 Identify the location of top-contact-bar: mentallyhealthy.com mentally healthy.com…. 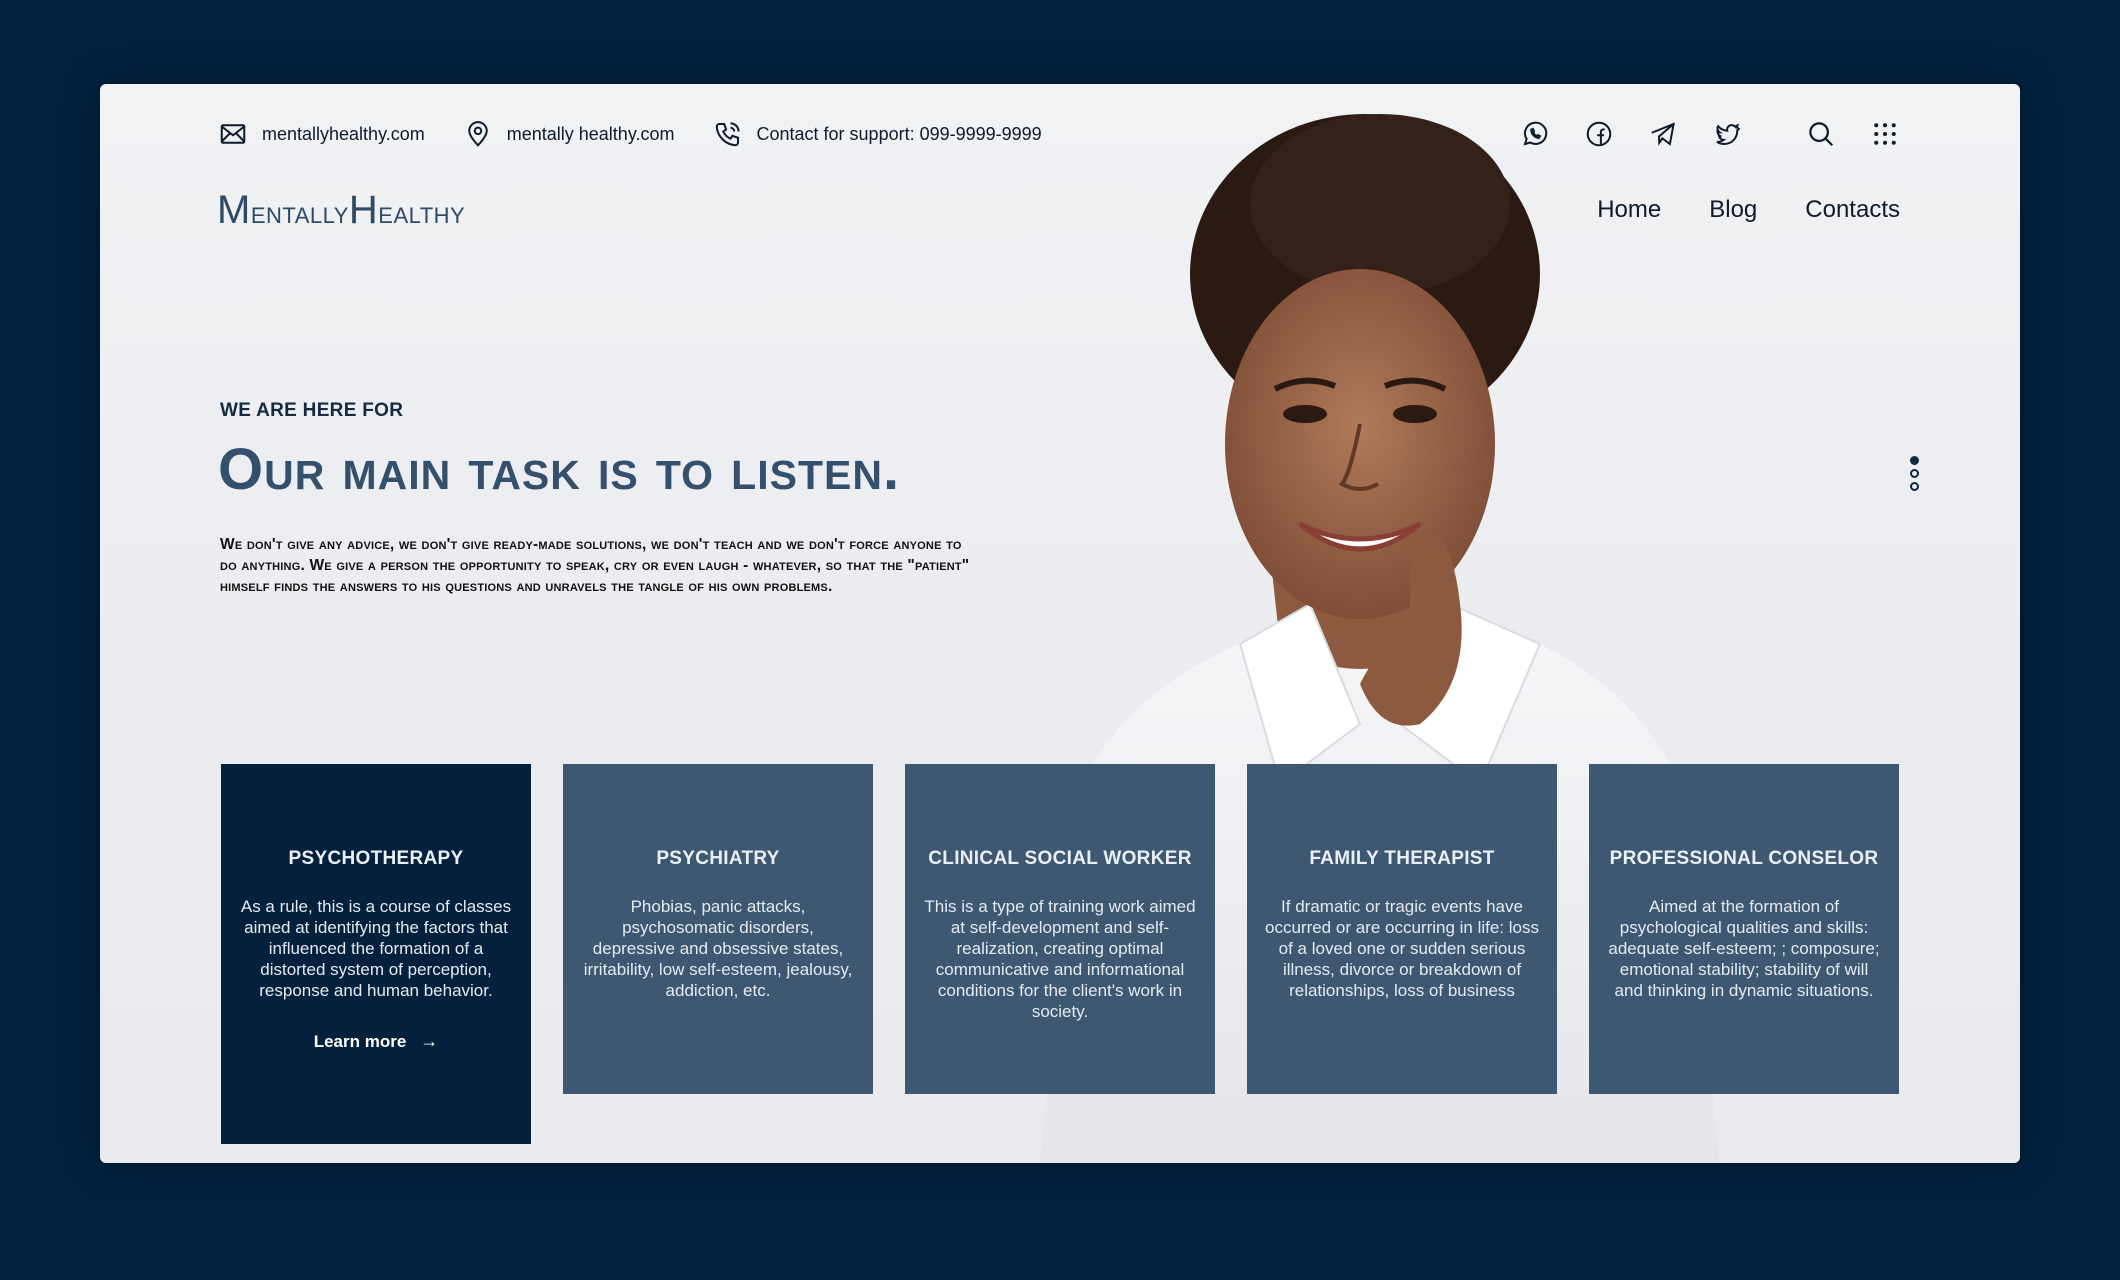
(649, 134).